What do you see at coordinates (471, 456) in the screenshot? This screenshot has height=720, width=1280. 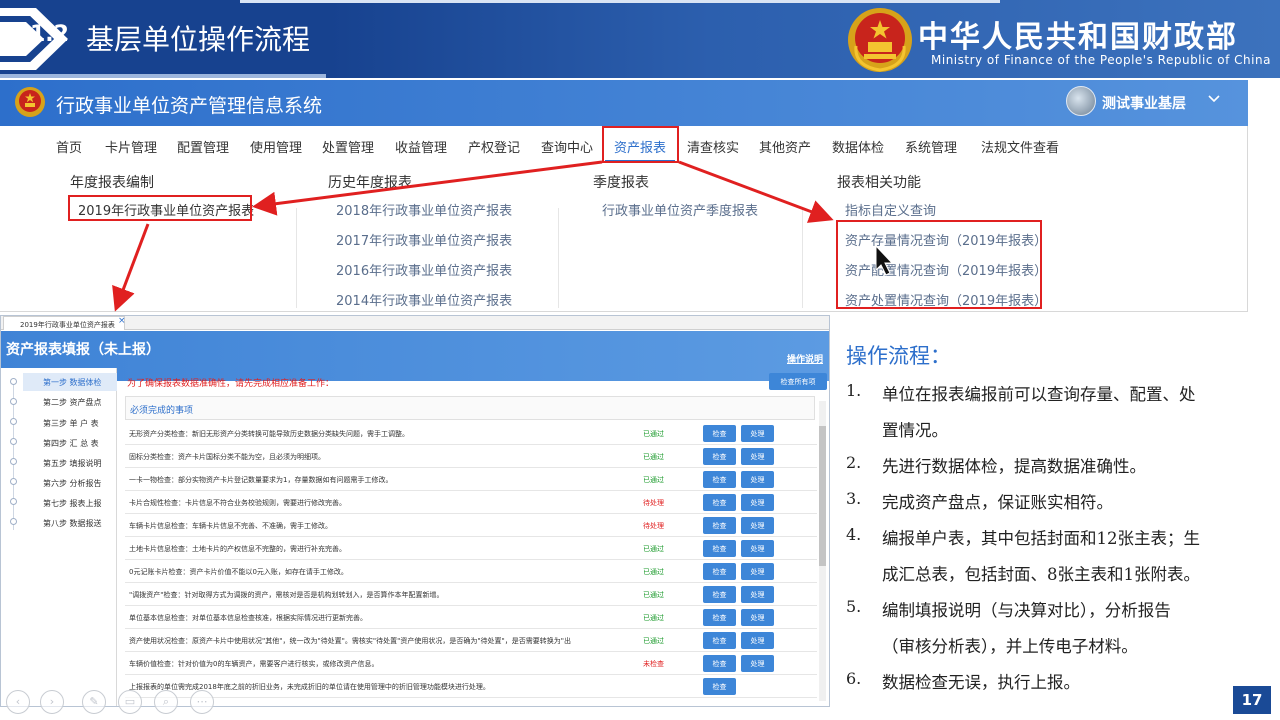 I see `check-item-row: 固标分类检查：资产卡片国标分类不能为空，且必须为明细项。 已通过 检查 处理` at bounding box center [471, 456].